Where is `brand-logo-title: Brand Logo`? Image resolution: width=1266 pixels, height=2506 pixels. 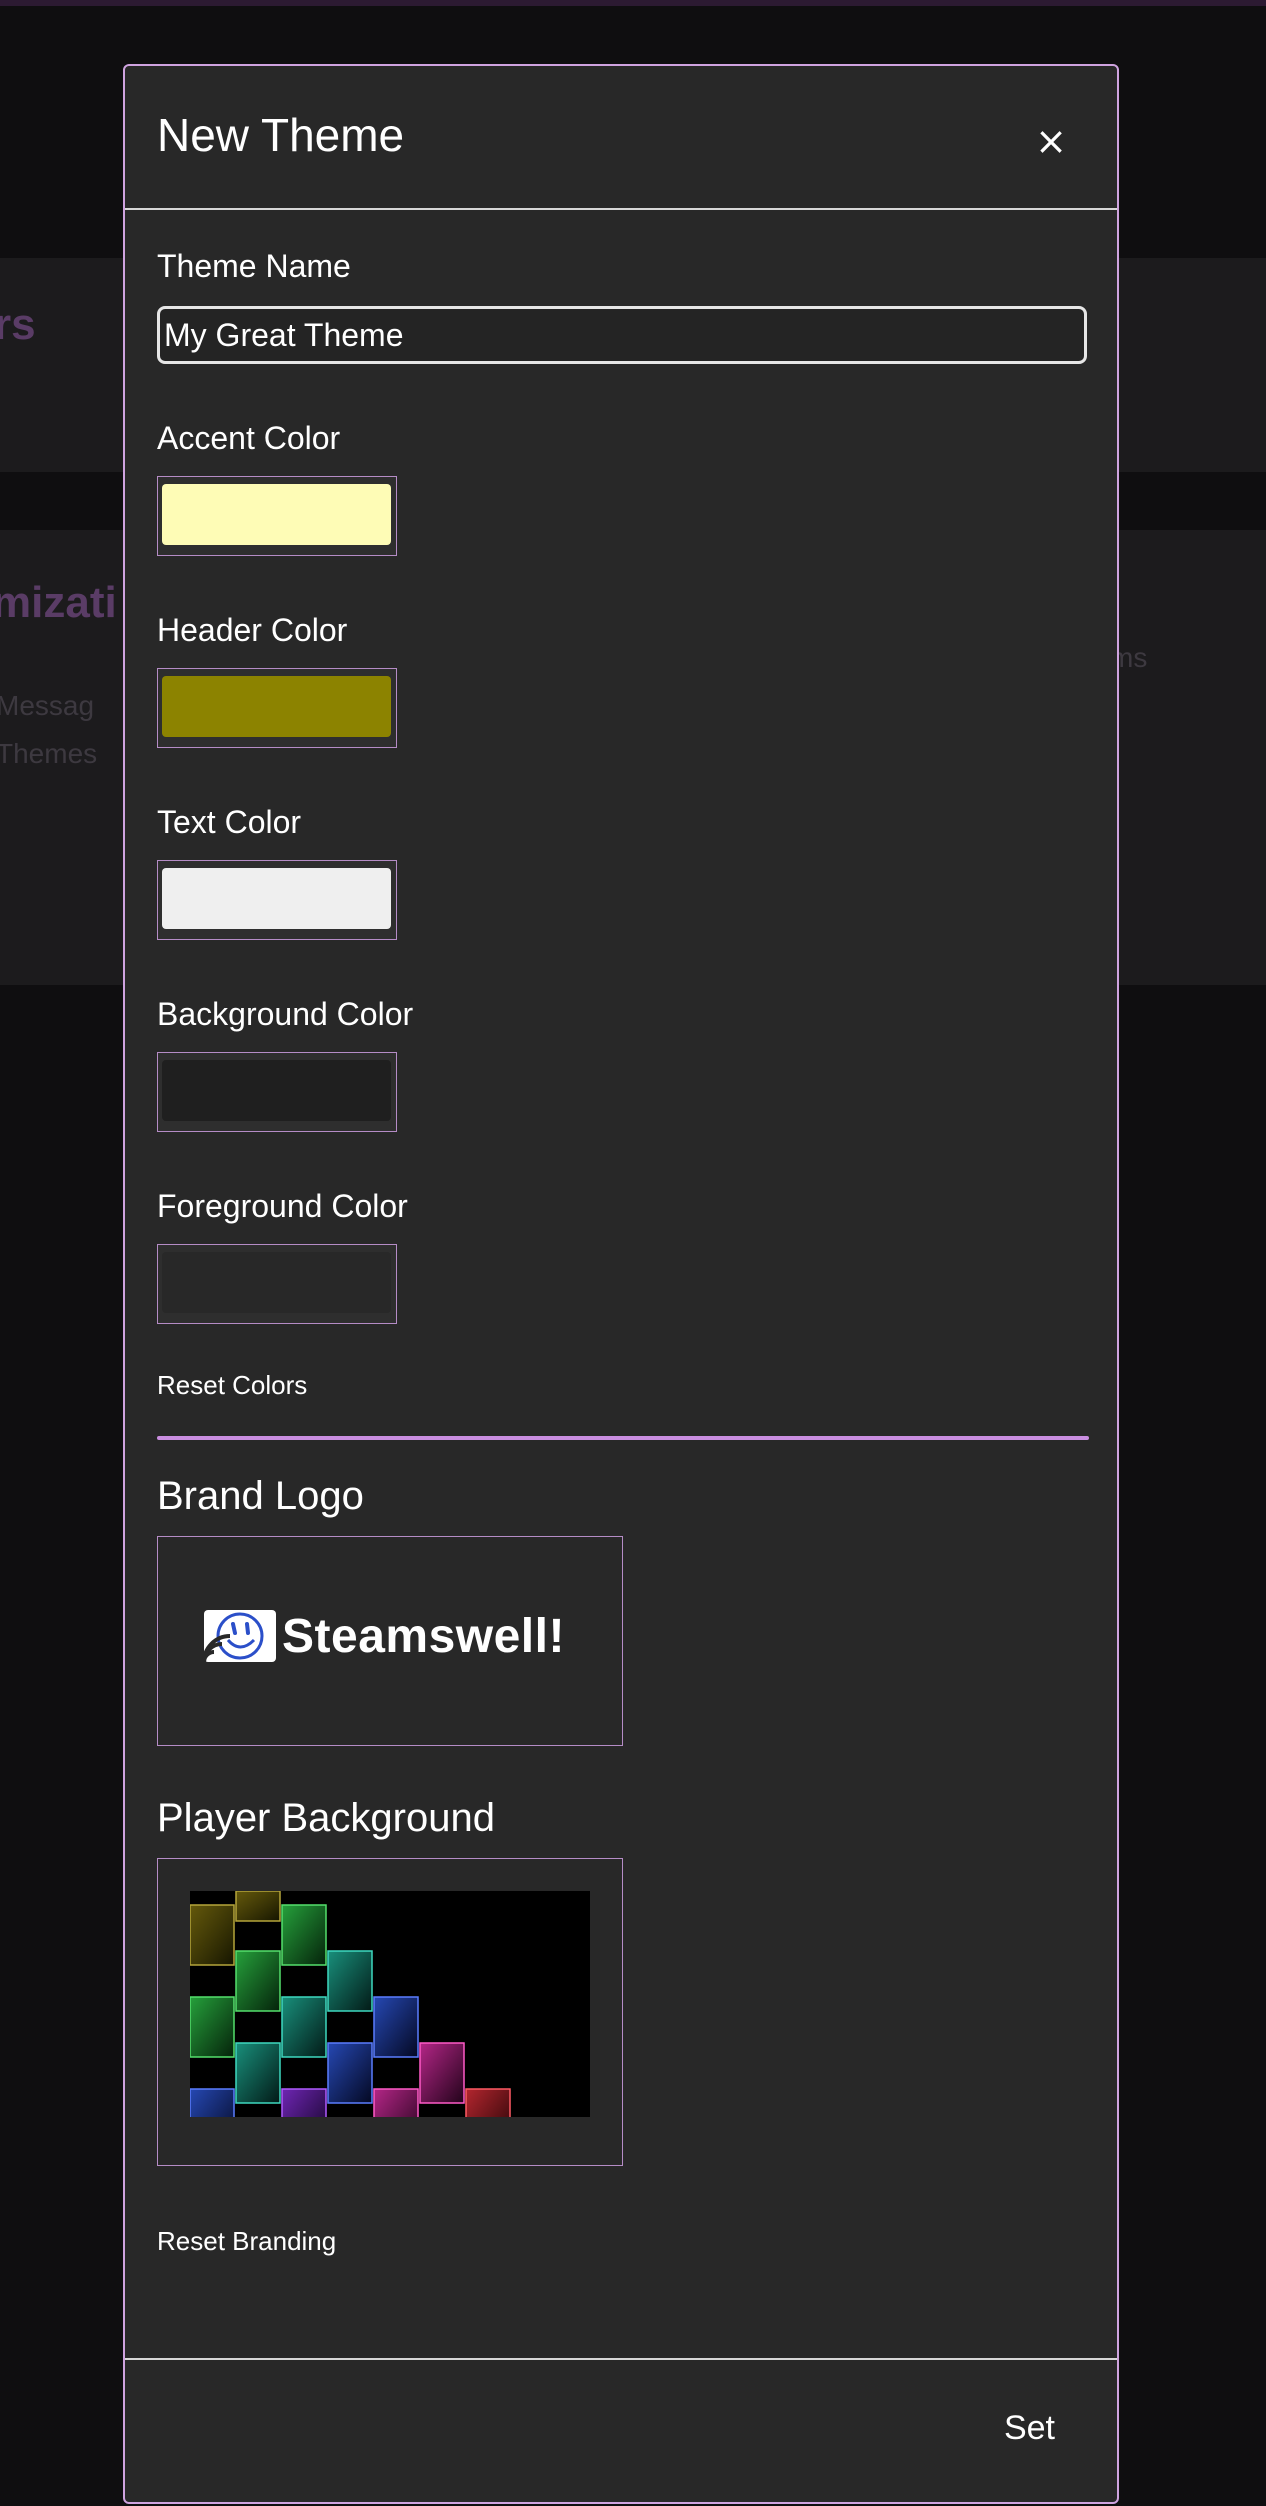 brand-logo-title: Brand Logo is located at coordinates (260, 1496).